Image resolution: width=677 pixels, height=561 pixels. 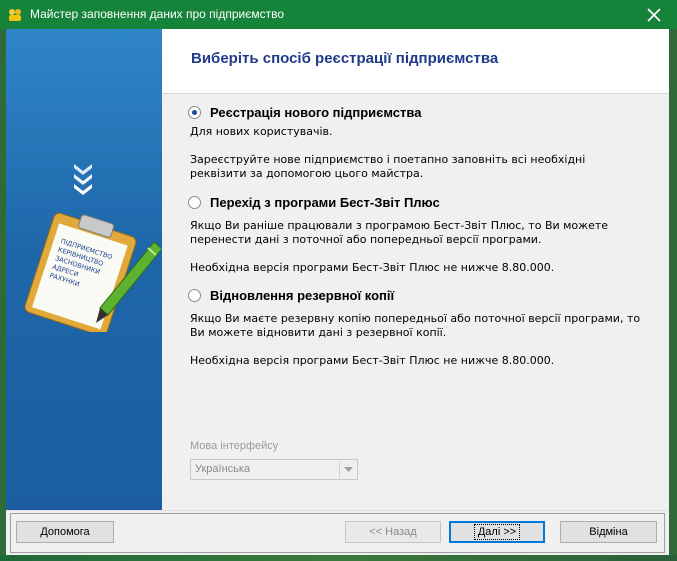 I want to click on option-new-enterprise: Реєстрація нового підприємства, so click(x=304, y=112).